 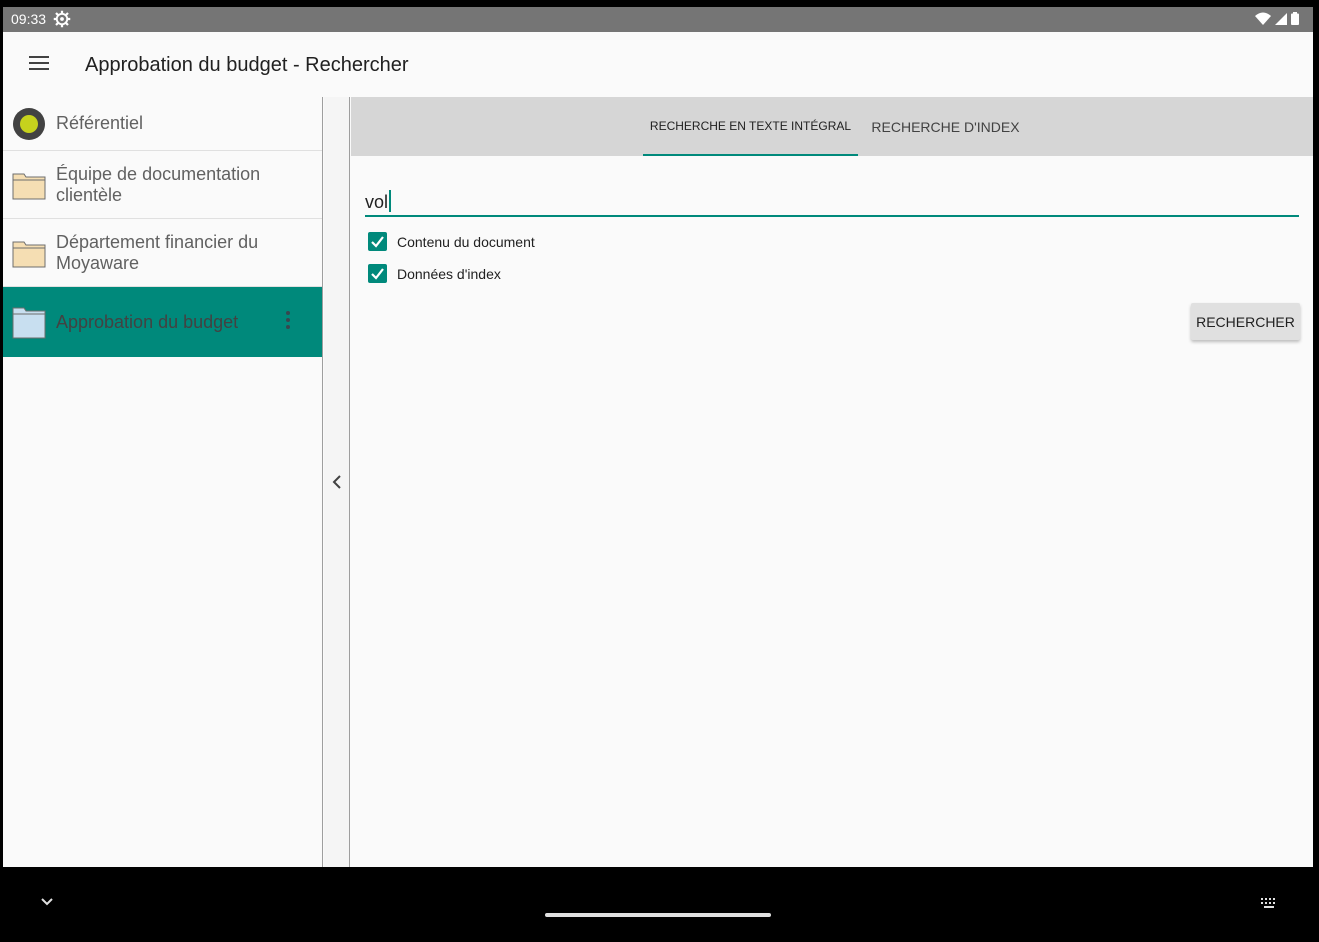 I want to click on home-gesture-bar, so click(x=658, y=915).